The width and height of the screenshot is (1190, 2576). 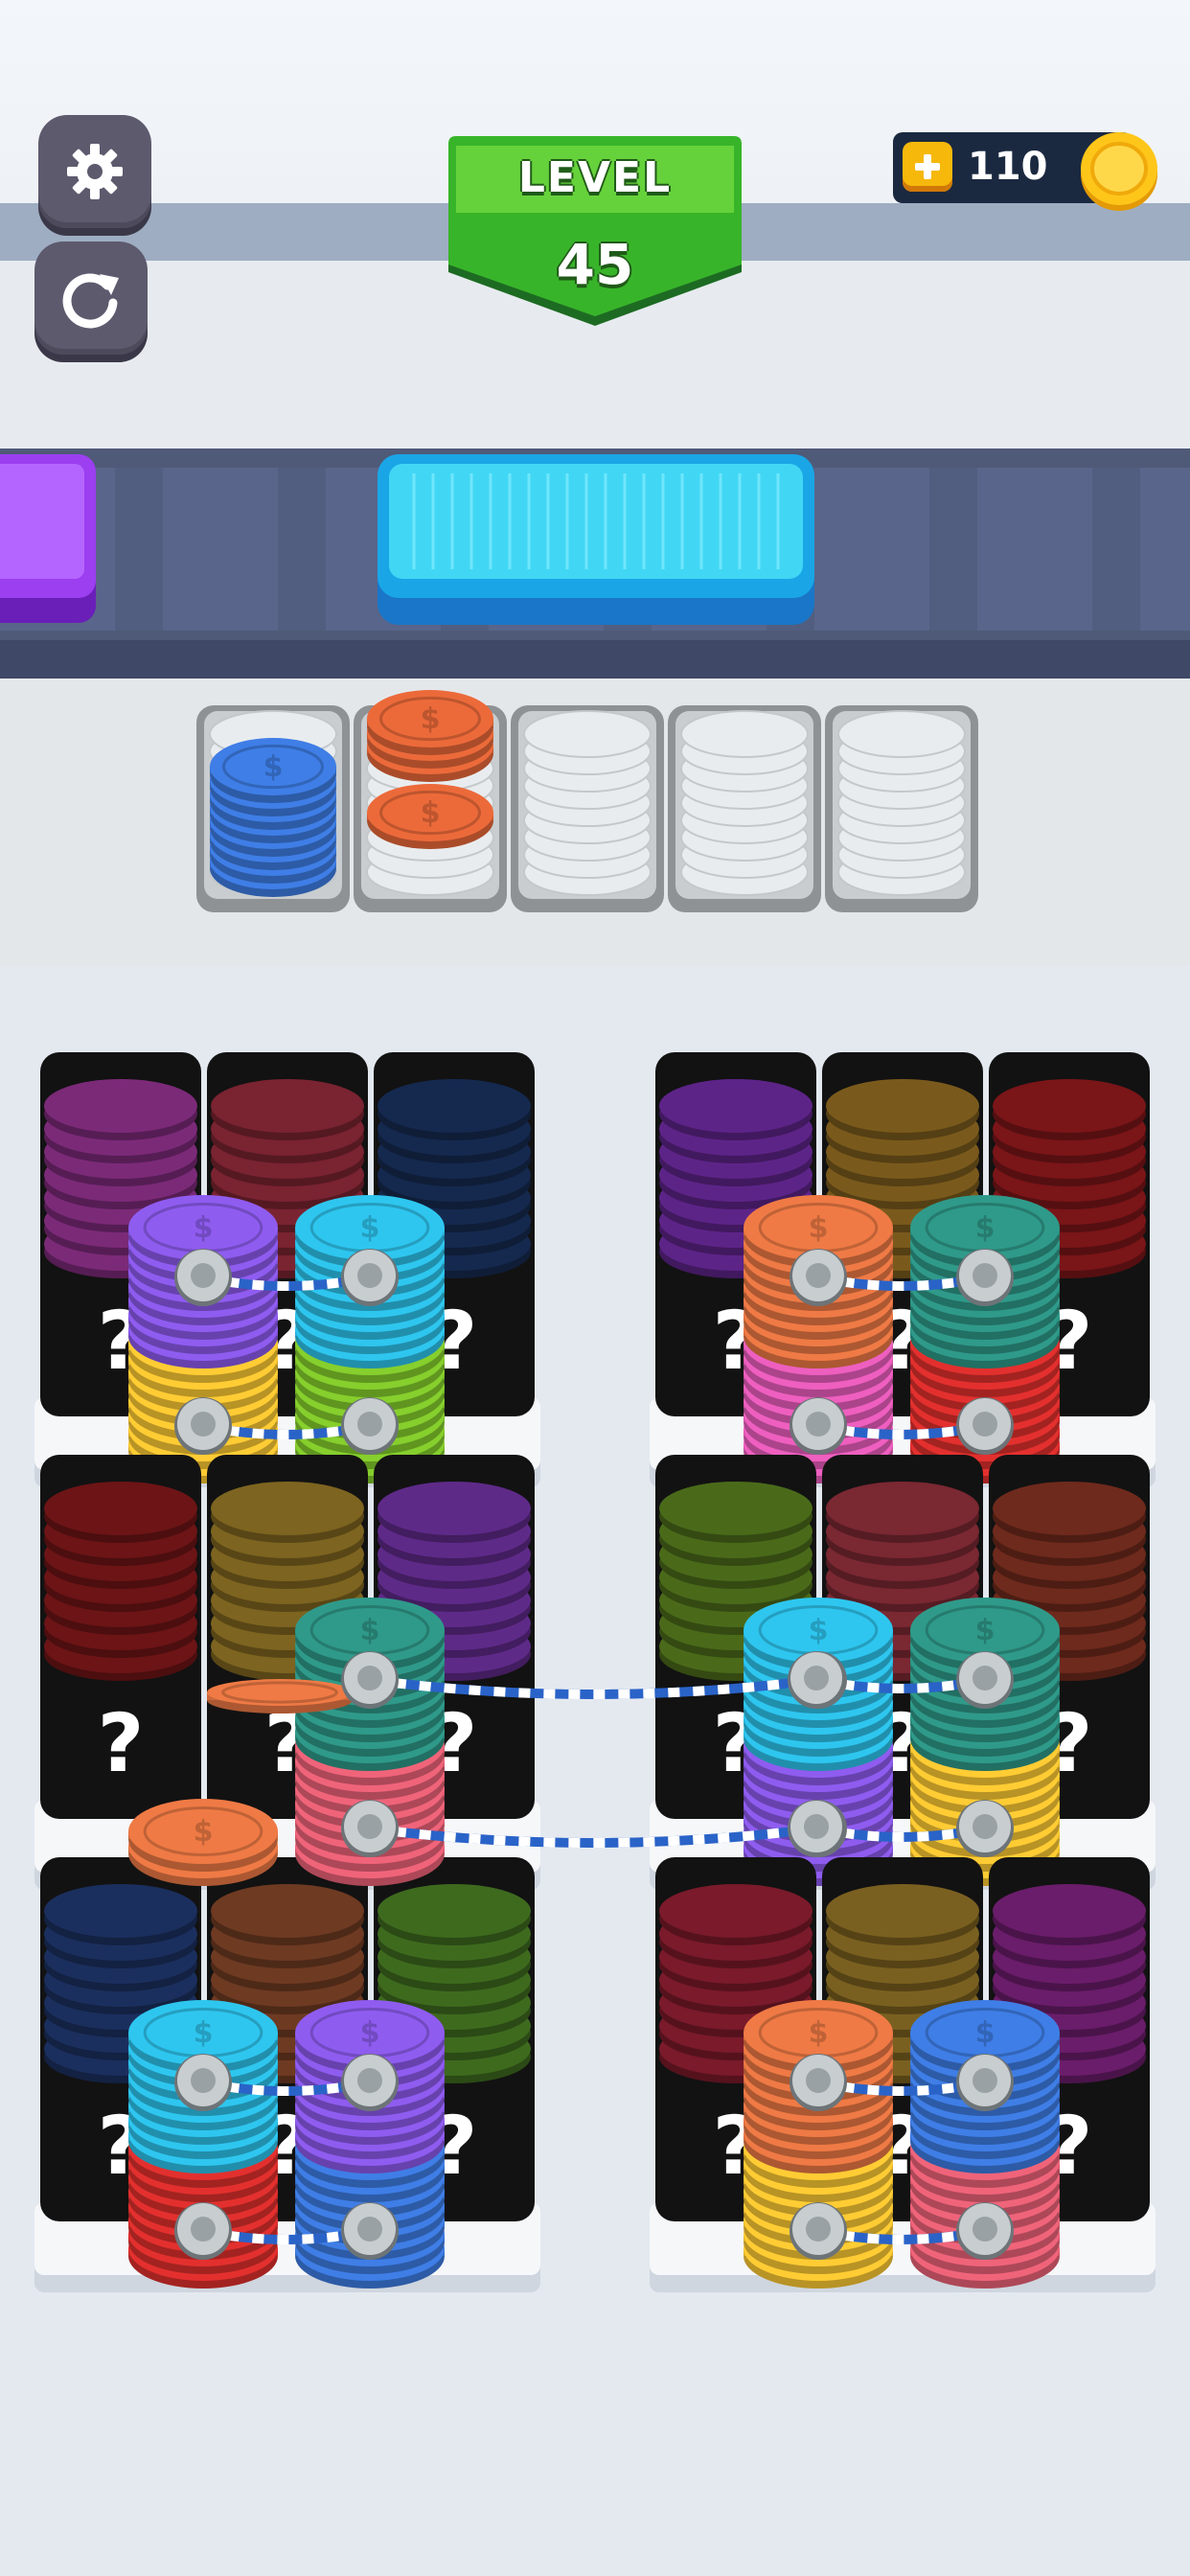 I want to click on tray-stack-orange: $, so click(x=430, y=736).